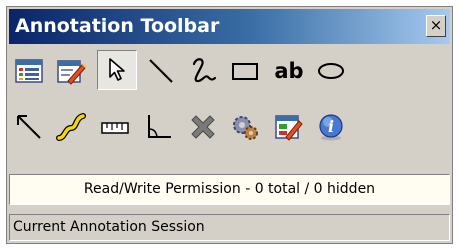  I want to click on line-tool-button, so click(161, 71).